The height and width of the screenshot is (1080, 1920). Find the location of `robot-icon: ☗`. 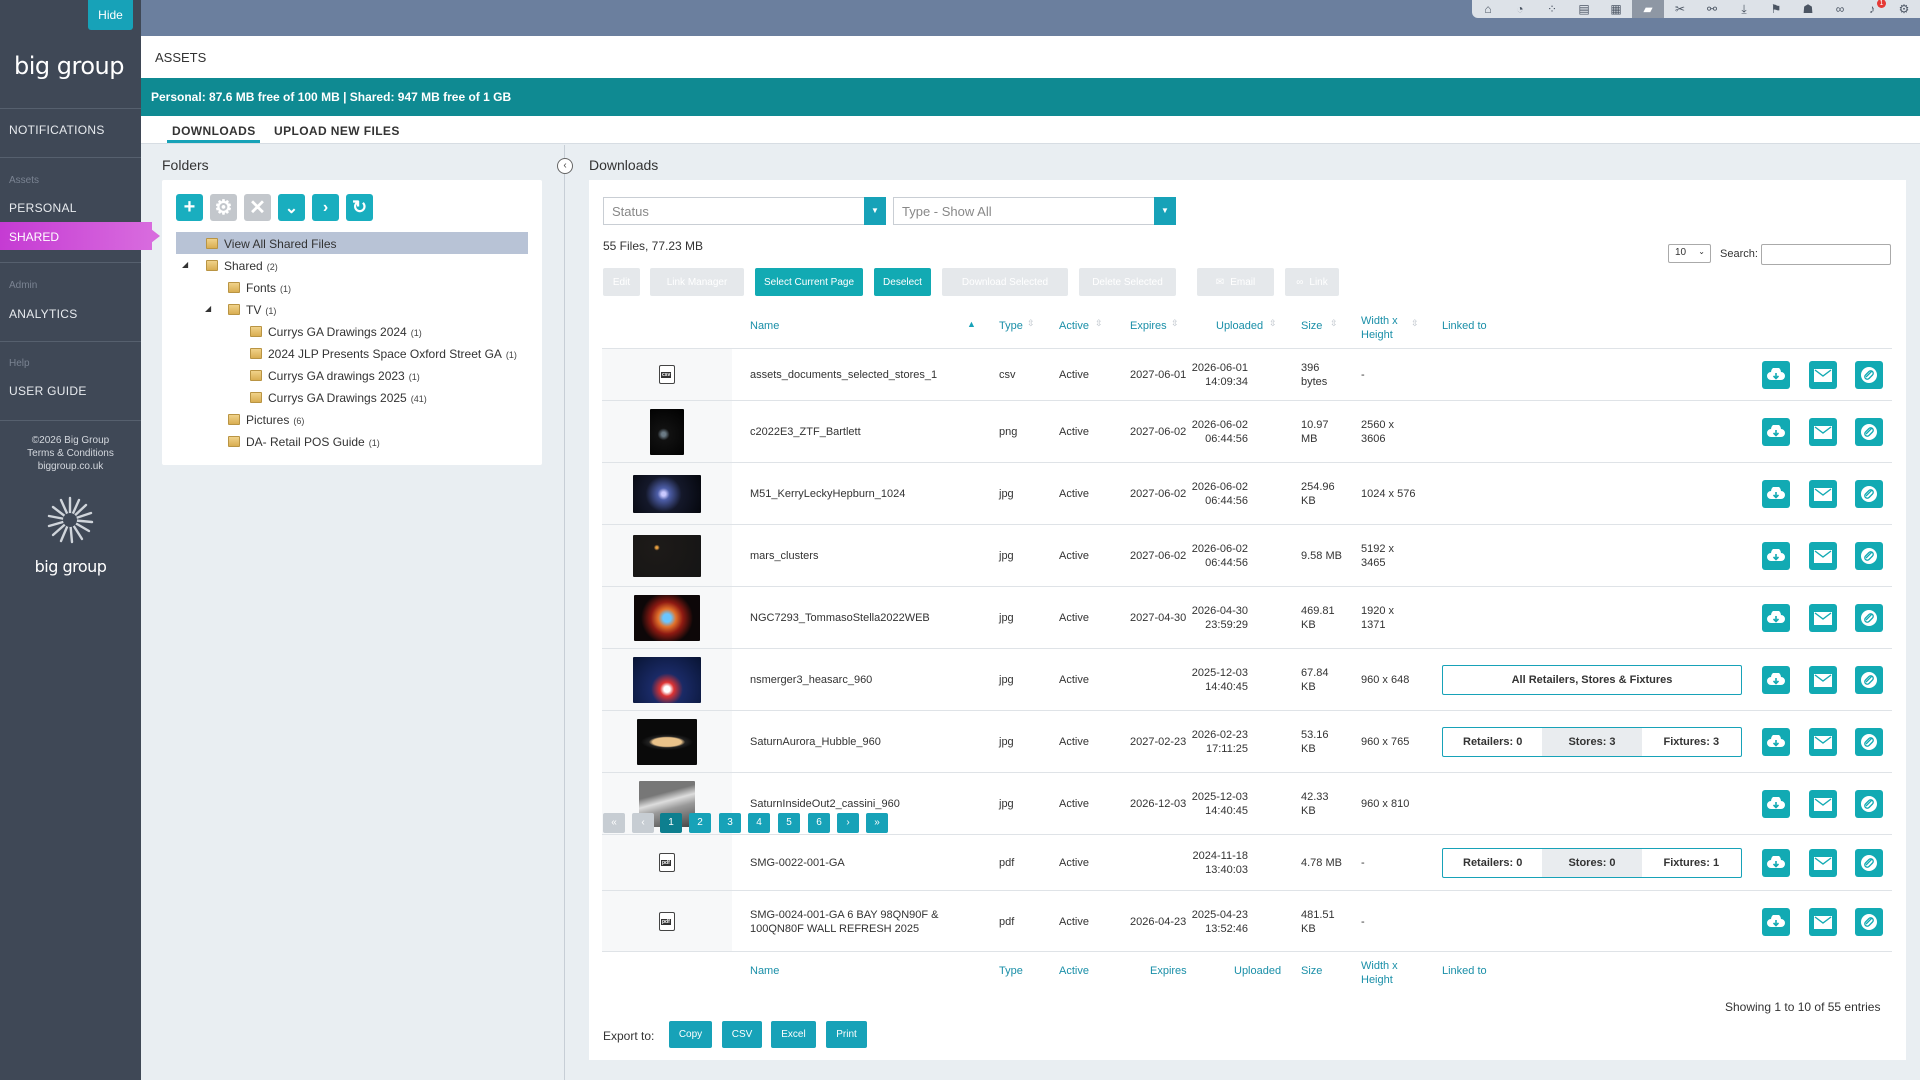

robot-icon: ☗ is located at coordinates (1808, 9).